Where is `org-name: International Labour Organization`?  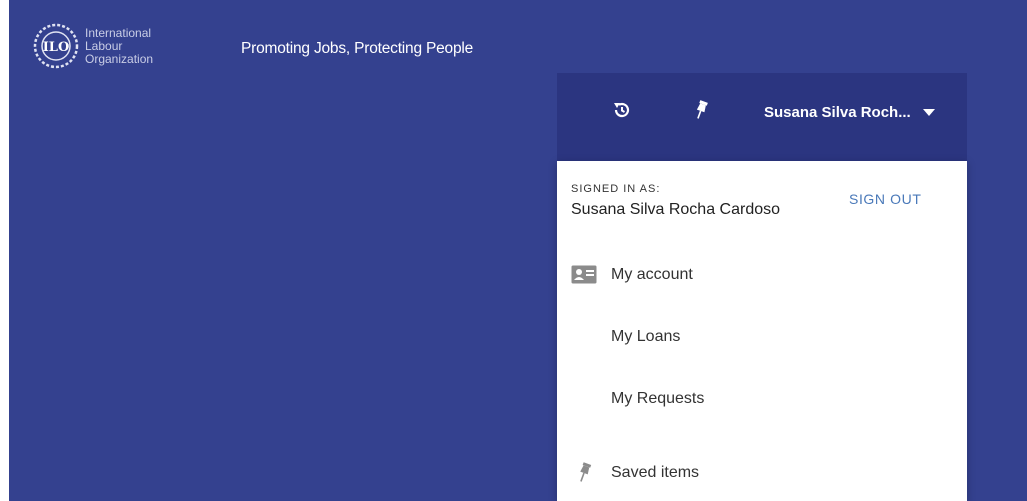
org-name: International Labour Organization is located at coordinates (119, 45).